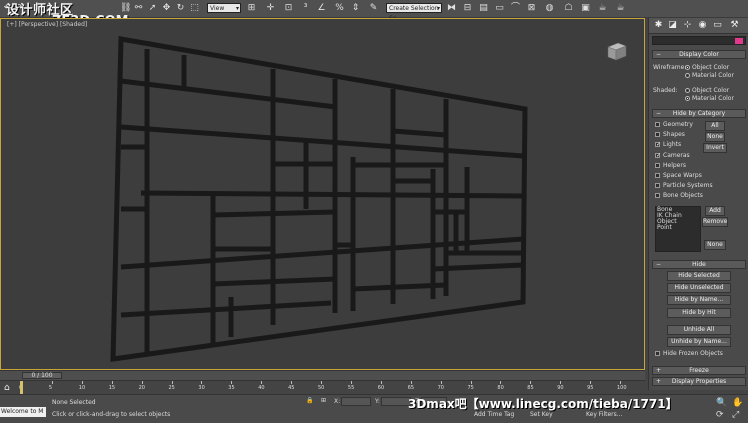 The image size is (748, 423). Describe the element at coordinates (451, 8) in the screenshot. I see `mirror-icon: ⧓` at that location.